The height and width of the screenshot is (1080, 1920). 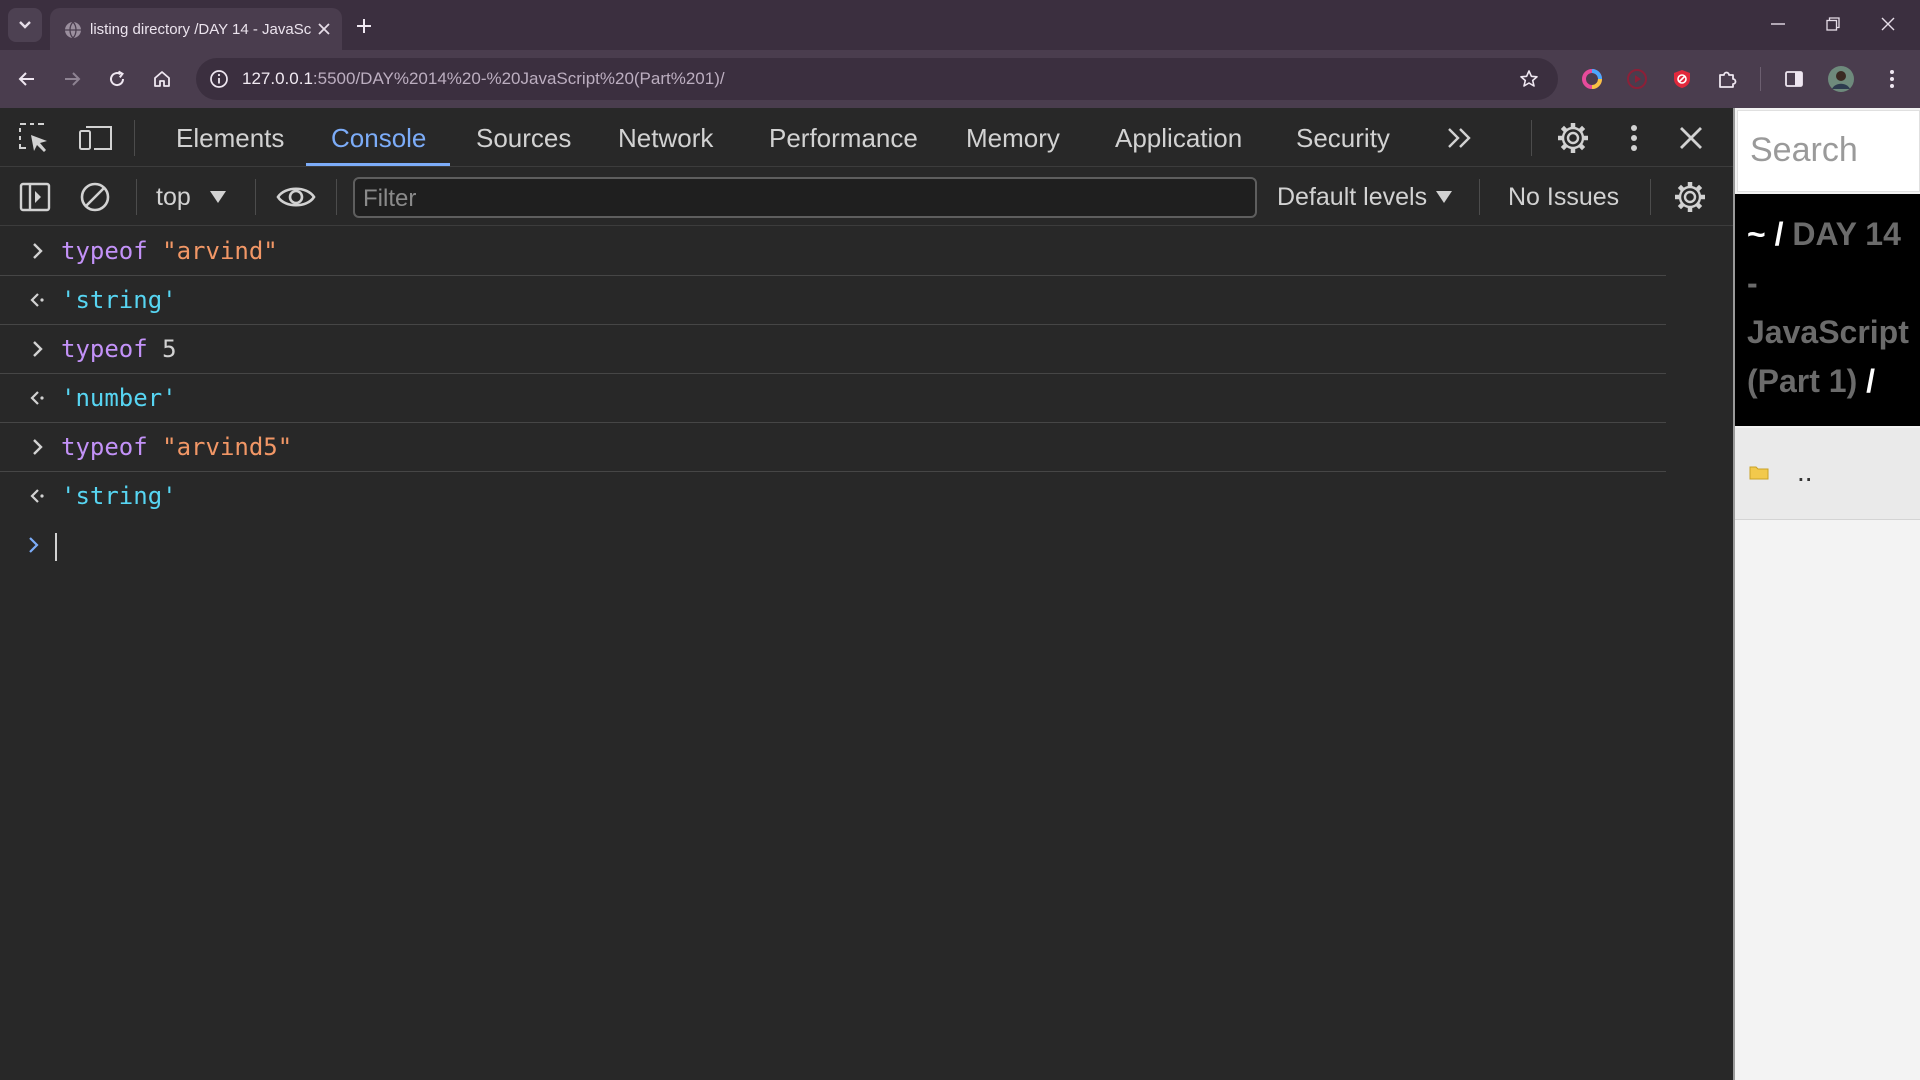 I want to click on issues-counter: No Issues, so click(x=1563, y=197).